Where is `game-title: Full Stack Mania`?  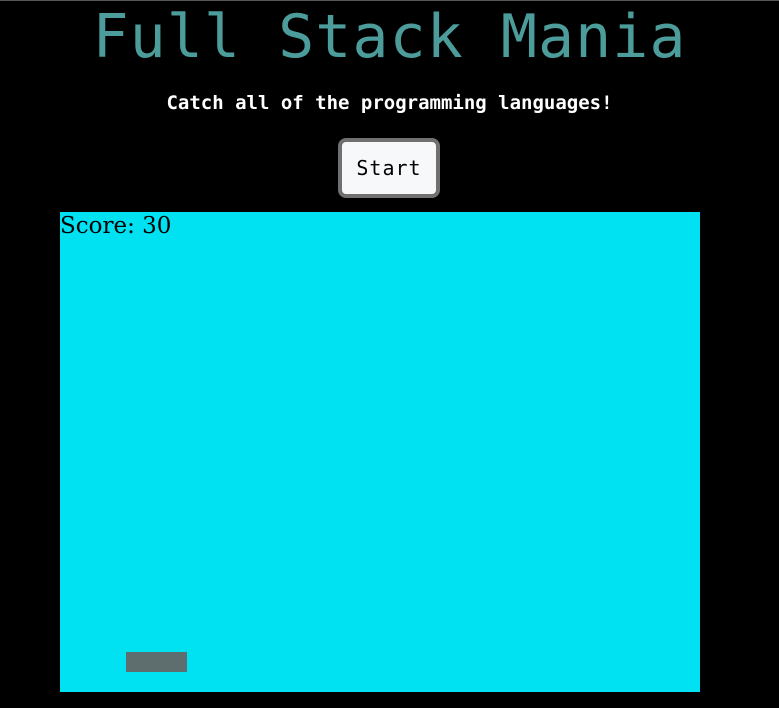 game-title: Full Stack Mania is located at coordinates (389, 37).